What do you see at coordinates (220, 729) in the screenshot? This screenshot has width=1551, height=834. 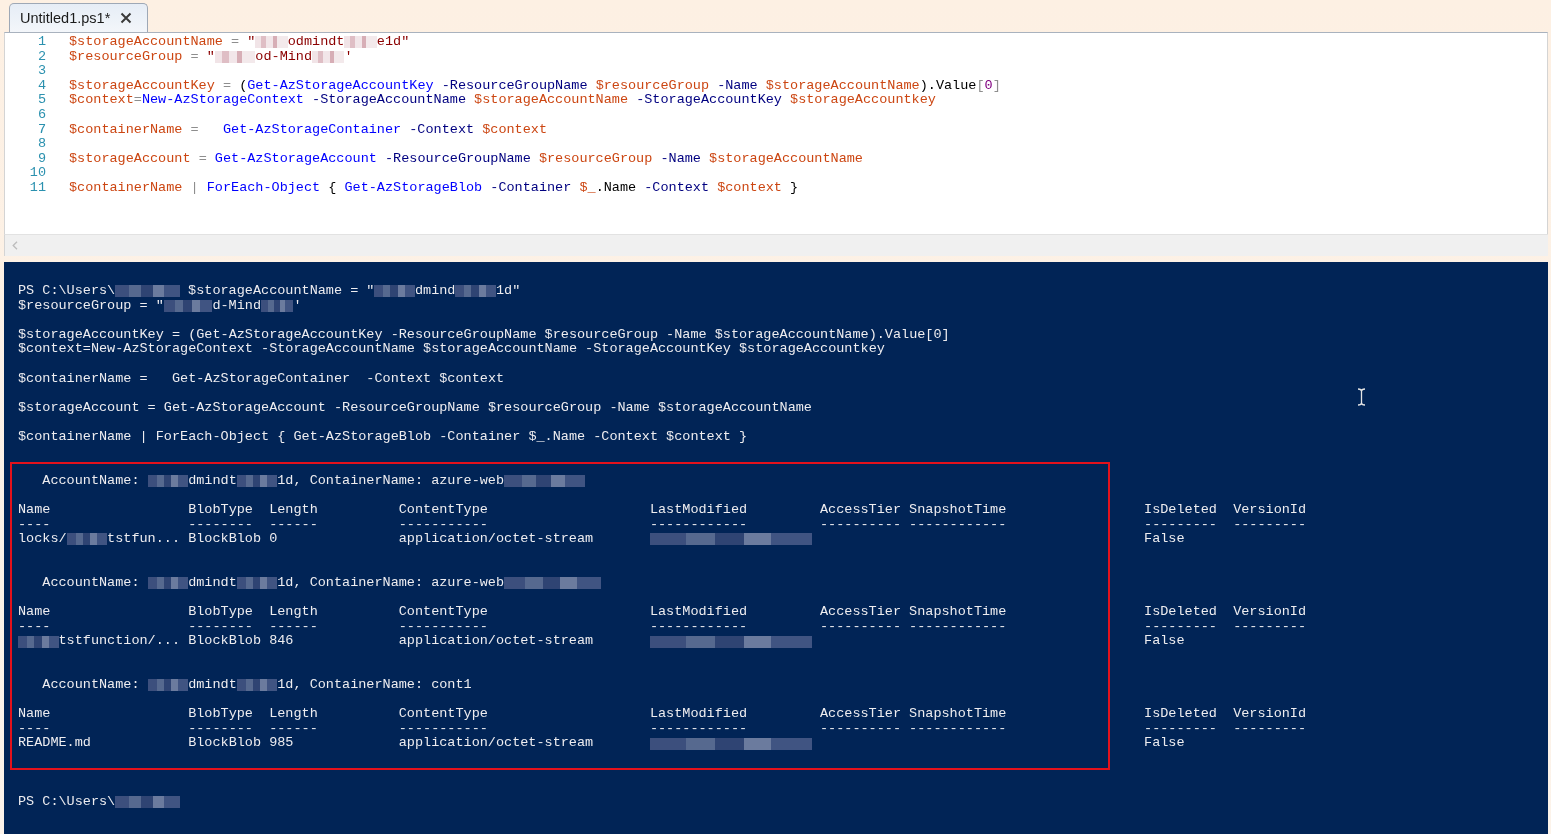 I see `header-underline: --------` at bounding box center [220, 729].